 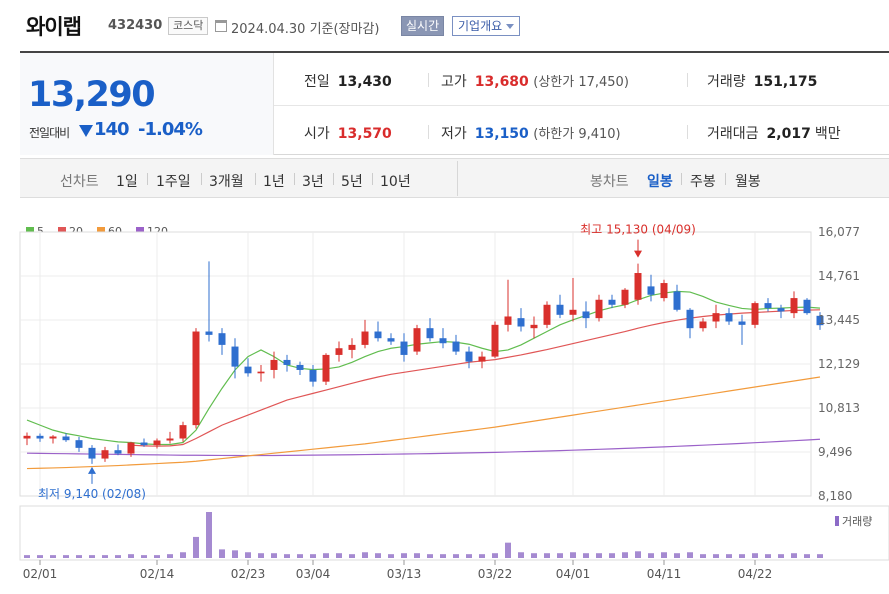 I want to click on period-1d: 1일, so click(x=127, y=181).